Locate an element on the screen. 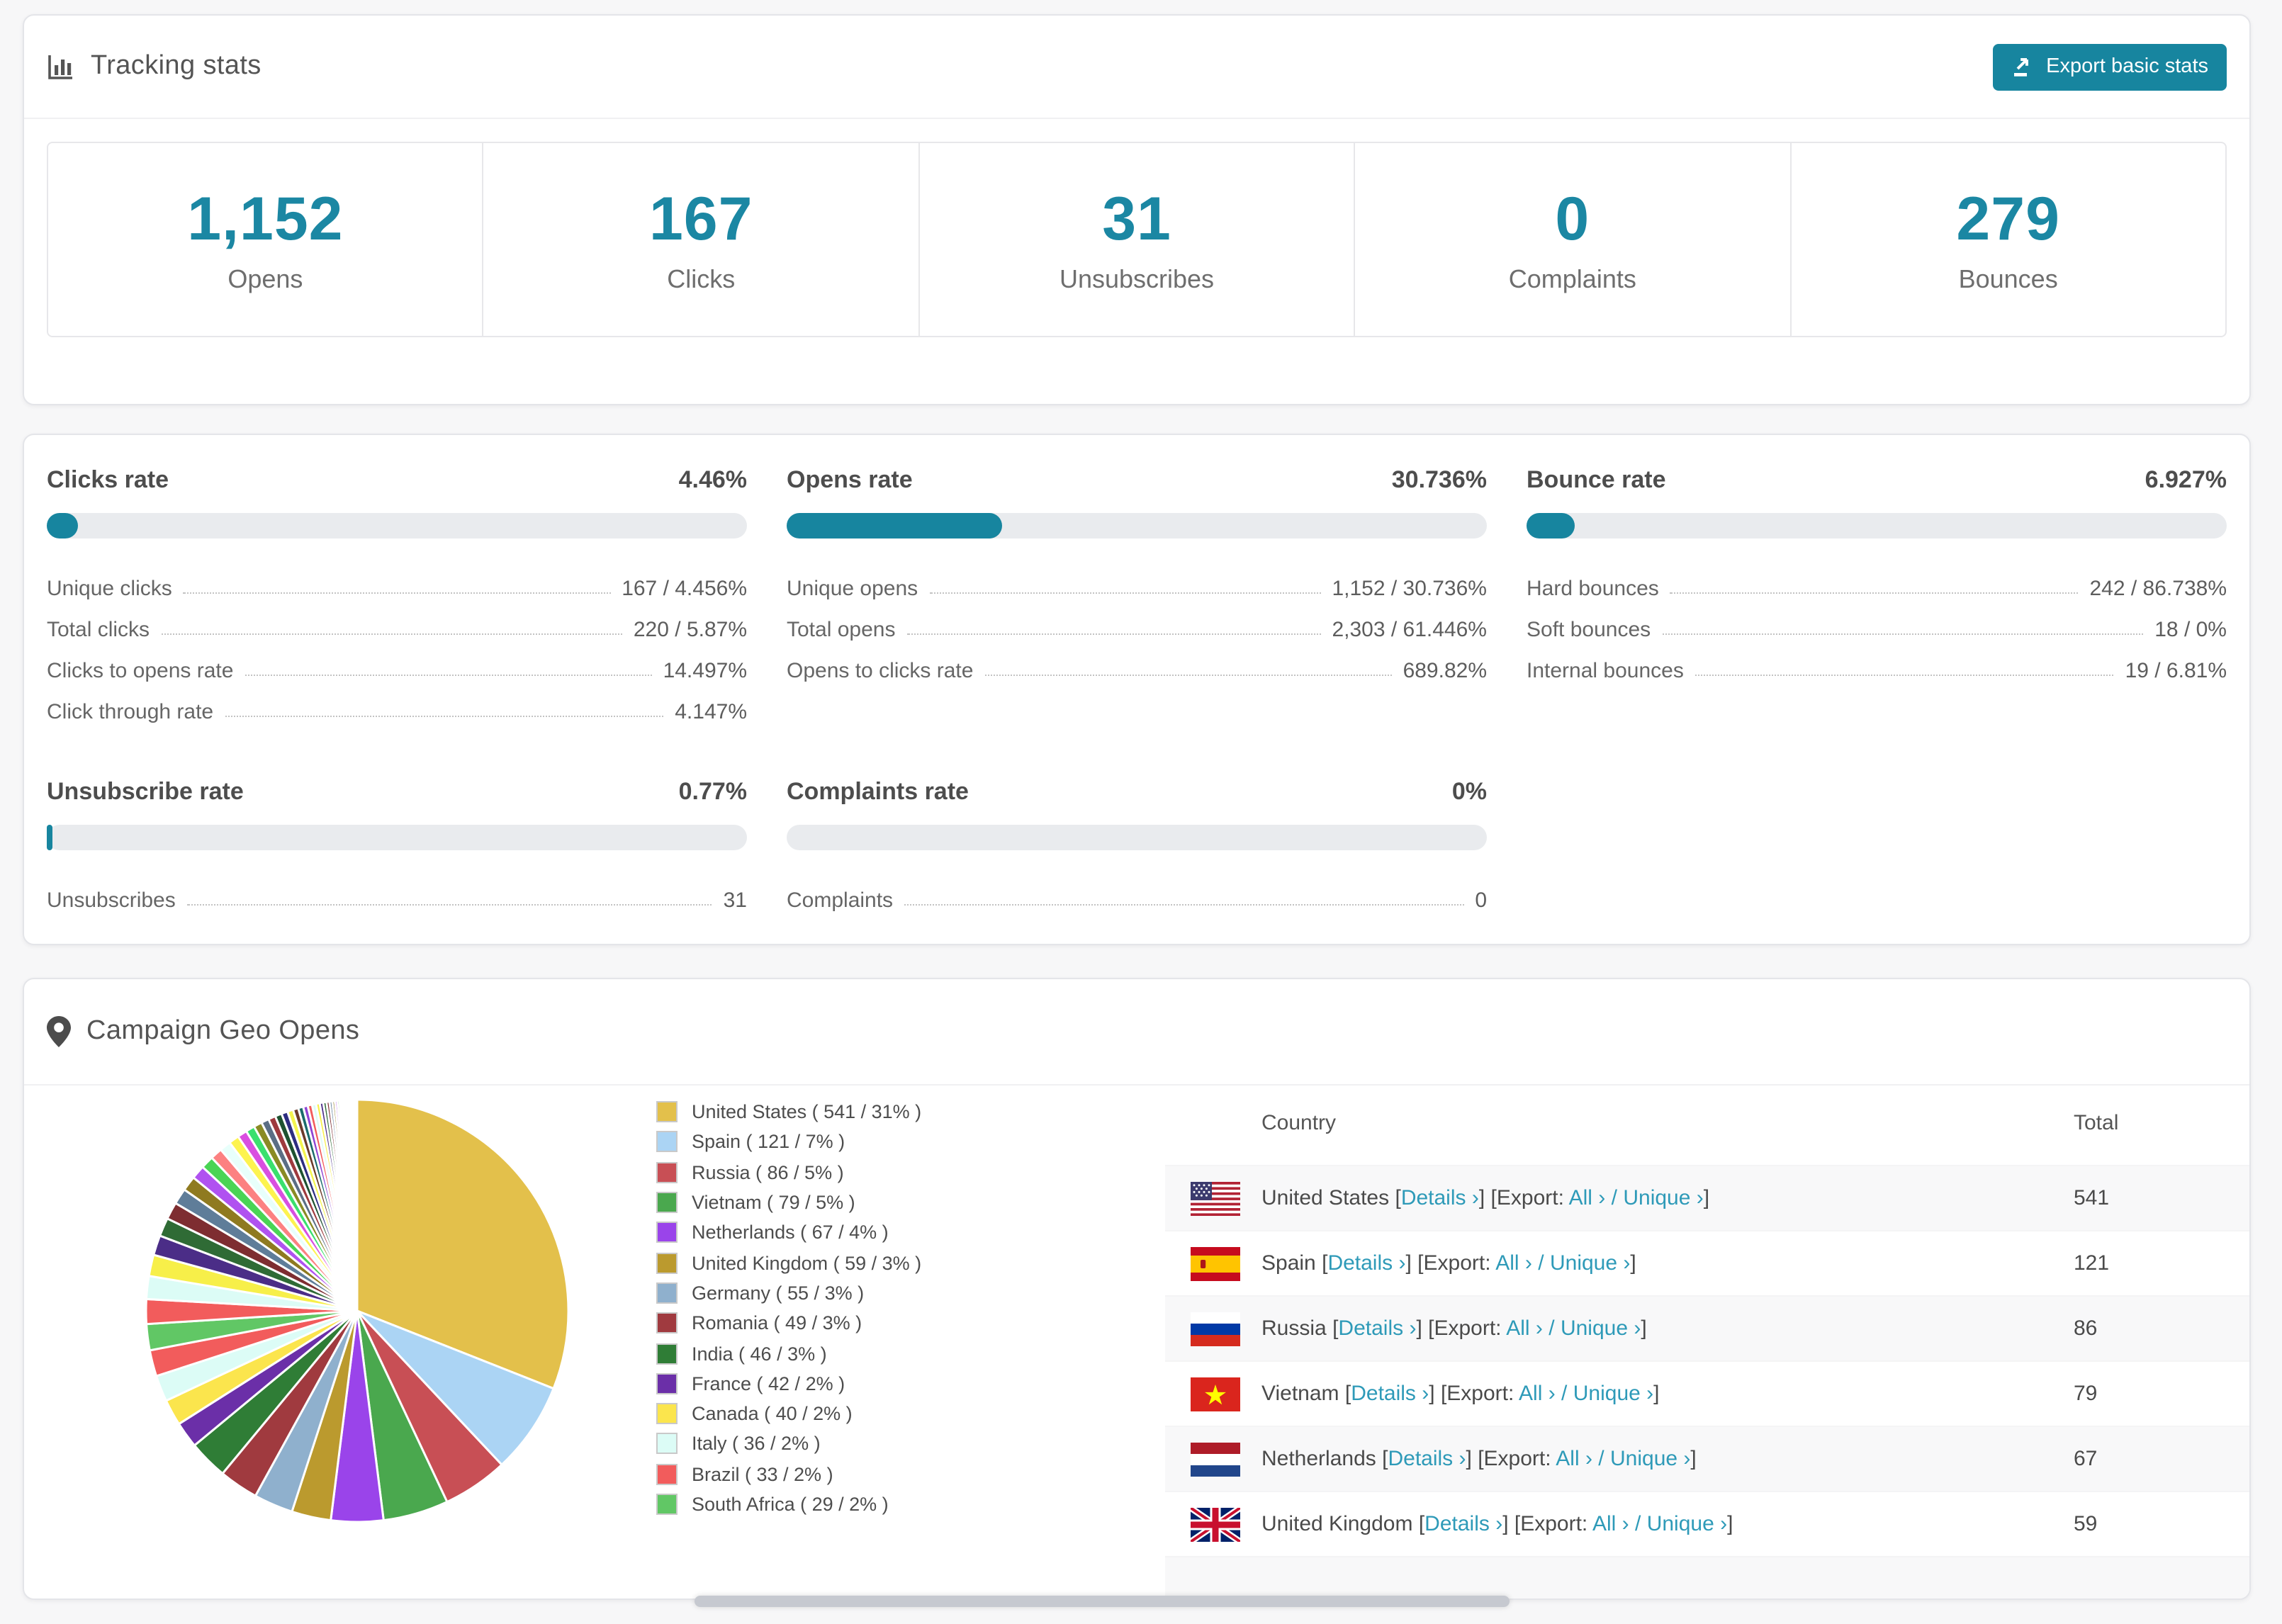 The image size is (2282, 1624). rate-stat-row: Clicks to opens rate 14.497% is located at coordinates (397, 663).